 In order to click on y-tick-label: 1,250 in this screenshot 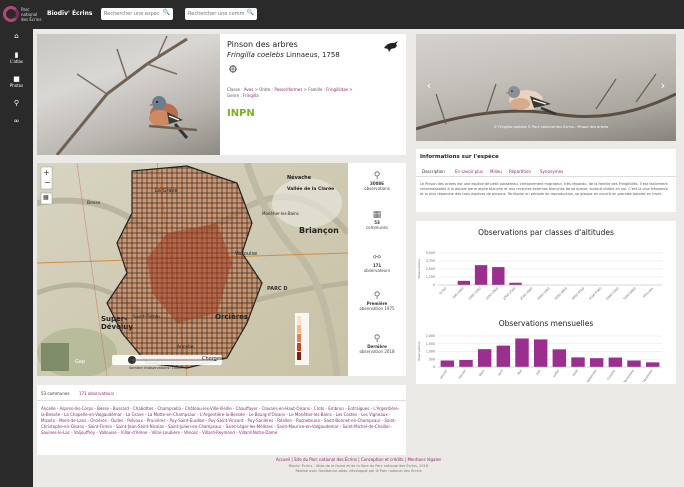, I will do `click(430, 277)`.